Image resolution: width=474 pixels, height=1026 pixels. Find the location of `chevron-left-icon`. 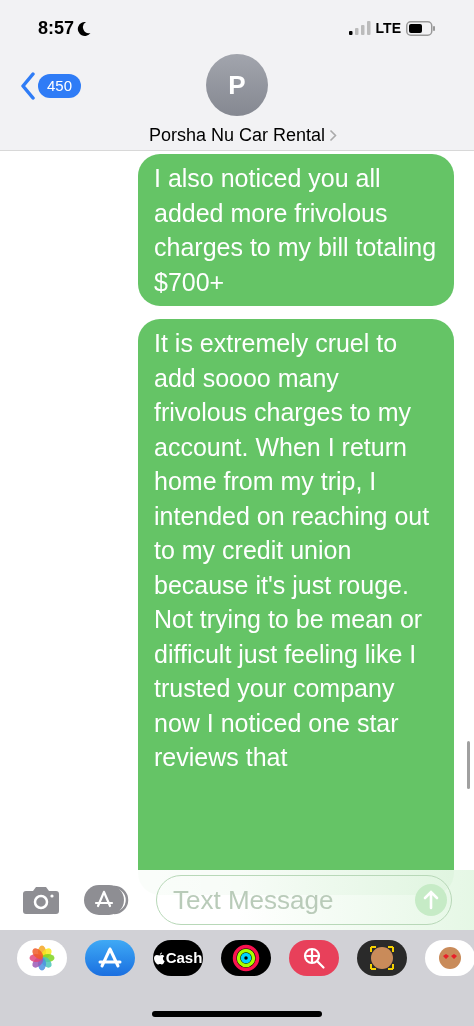

chevron-left-icon is located at coordinates (28, 86).